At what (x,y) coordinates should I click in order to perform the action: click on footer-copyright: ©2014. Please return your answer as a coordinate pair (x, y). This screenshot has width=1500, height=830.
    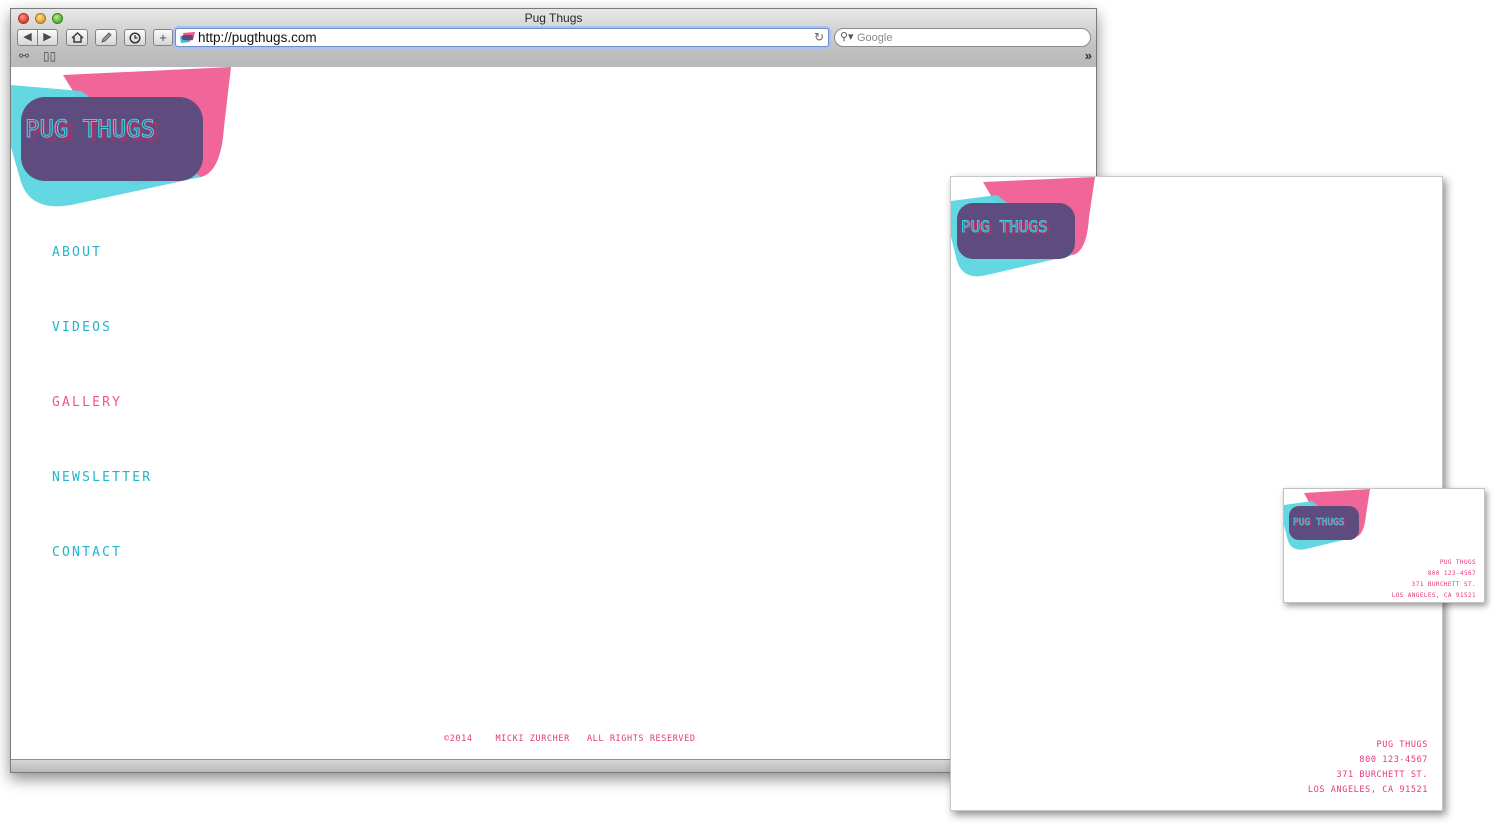
    Looking at the image, I should click on (458, 739).